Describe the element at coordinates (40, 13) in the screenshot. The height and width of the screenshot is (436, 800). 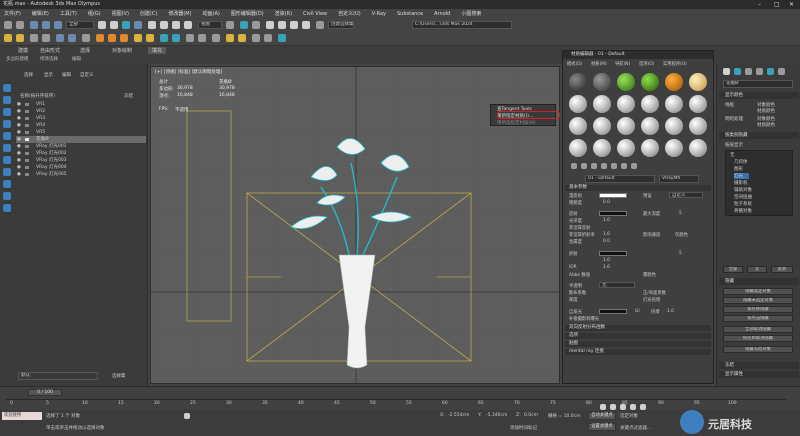
I see `menu-edit: 编辑(E)` at that location.